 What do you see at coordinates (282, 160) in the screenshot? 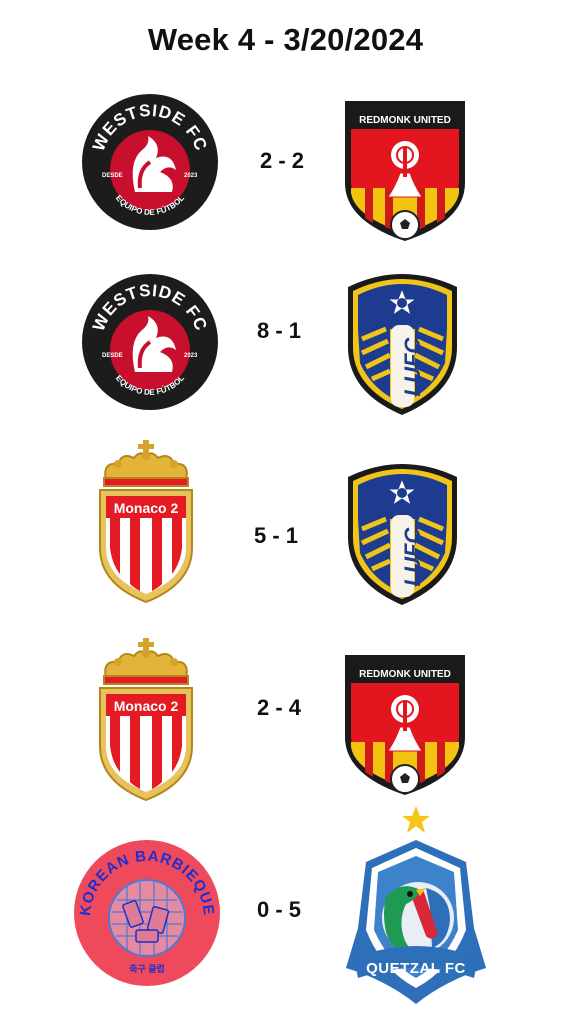
I see `match-score: 2 - 2` at bounding box center [282, 160].